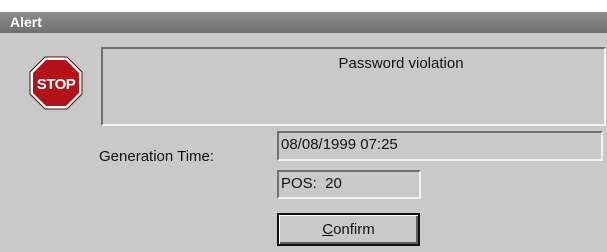 The width and height of the screenshot is (607, 252). What do you see at coordinates (440, 146) in the screenshot?
I see `generation-time-field: 08/08/1999 07:25` at bounding box center [440, 146].